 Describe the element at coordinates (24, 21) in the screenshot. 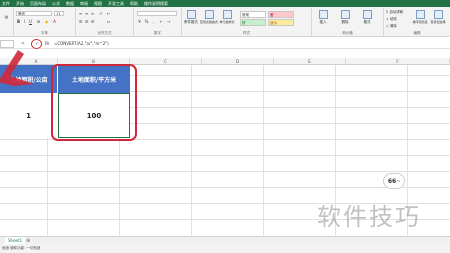

I see `italic-icon: I` at that location.